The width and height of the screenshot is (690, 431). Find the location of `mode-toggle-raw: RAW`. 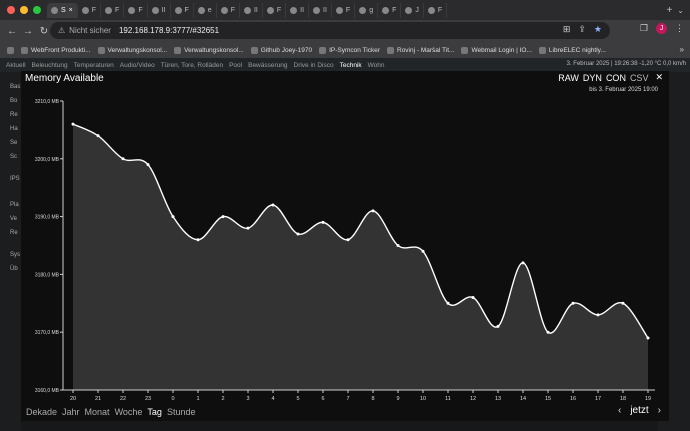

mode-toggle-raw: RAW is located at coordinates (568, 78).